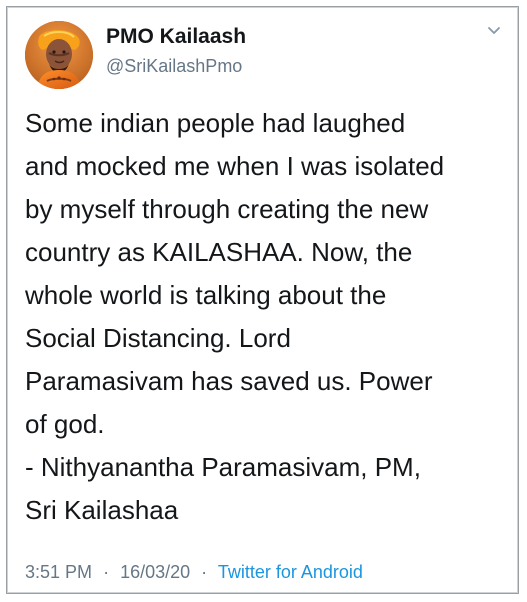  I want to click on tweet-text-line: Social Distancing. Lord, so click(158, 338).